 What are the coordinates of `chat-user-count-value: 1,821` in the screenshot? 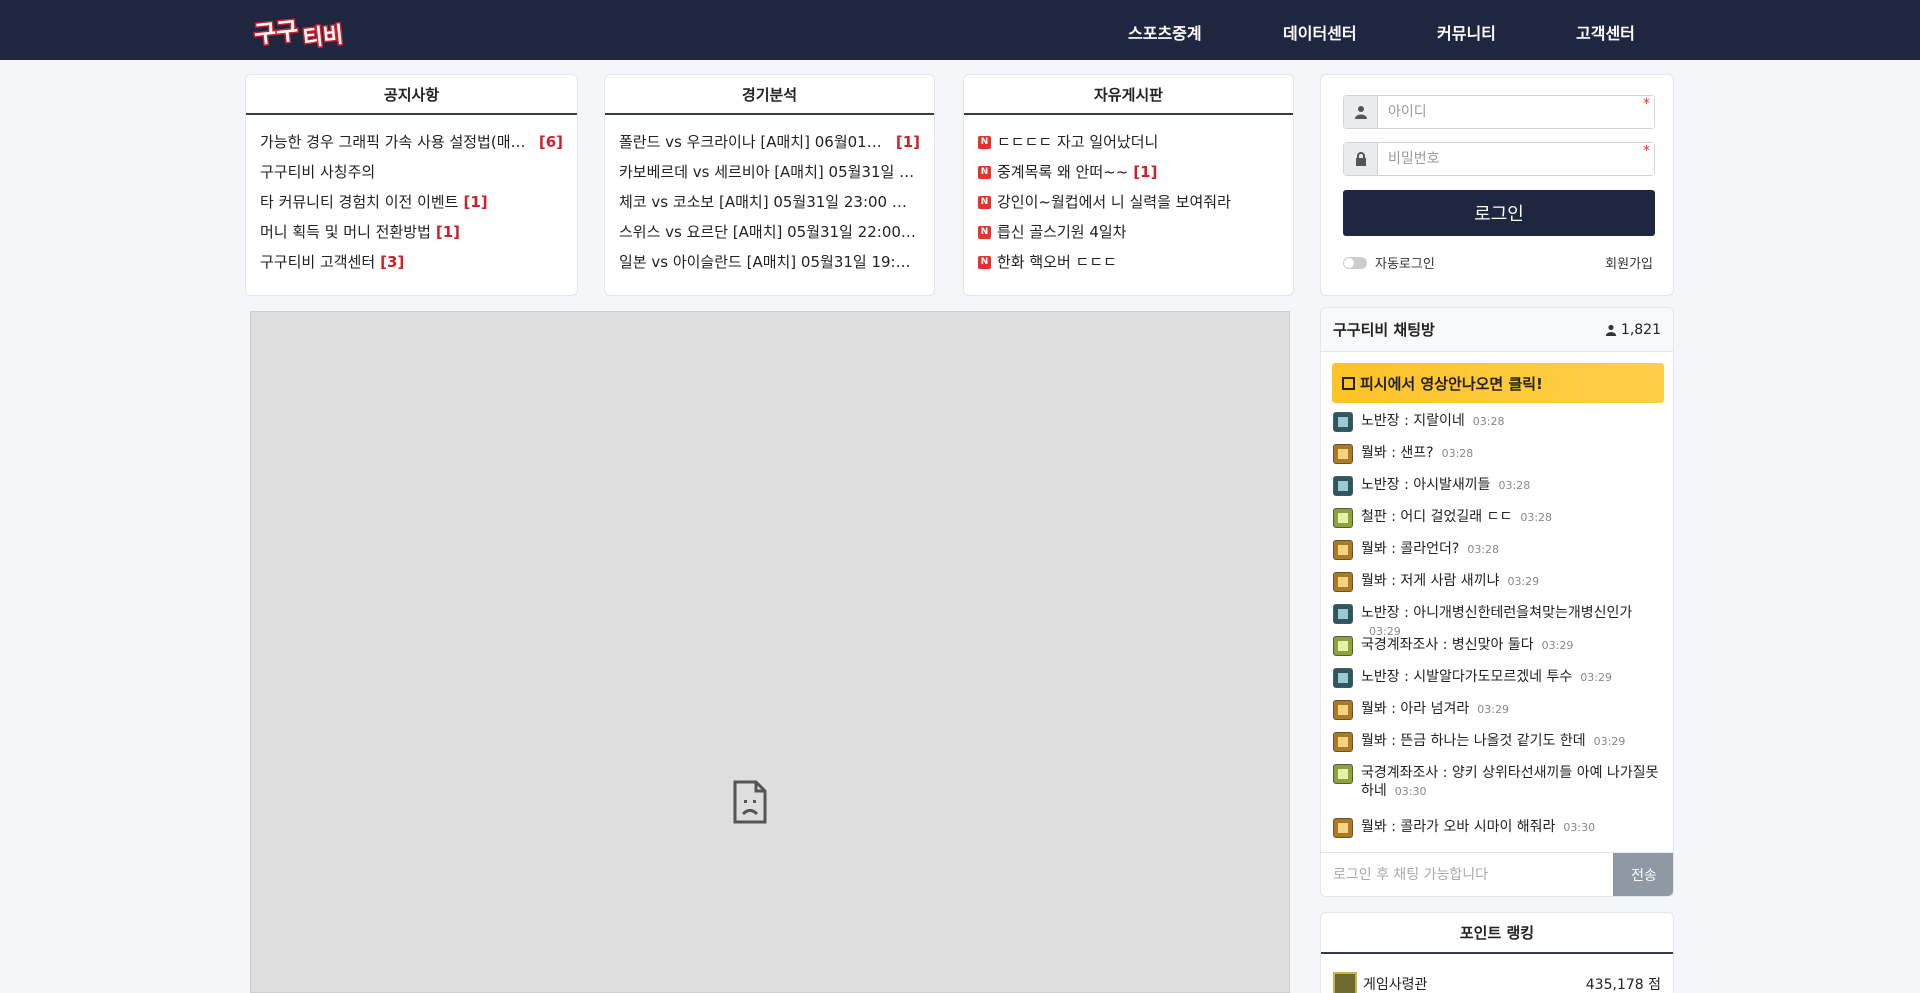 It's located at (1640, 329).